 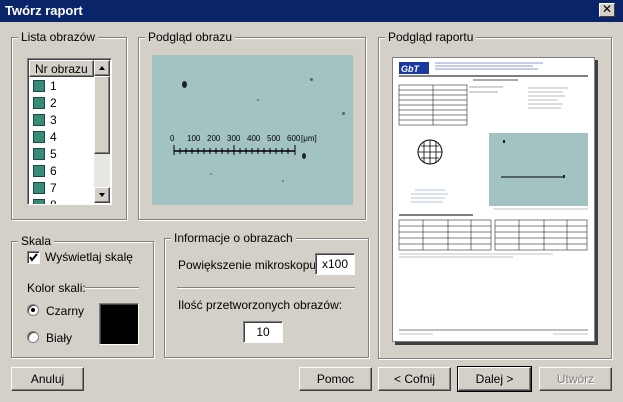 I want to click on scroll-up-button, so click(x=102, y=68).